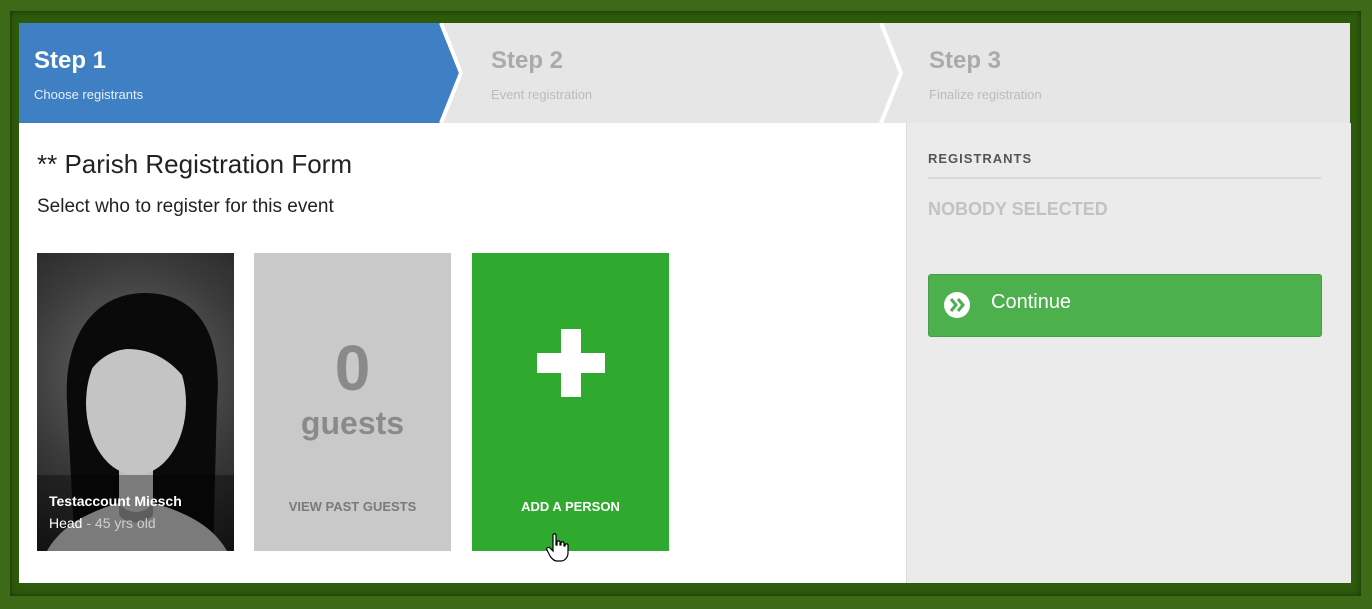 This screenshot has width=1372, height=609. Describe the element at coordinates (89, 94) in the screenshot. I see `step-1-subtitle: Choose registrants` at that location.